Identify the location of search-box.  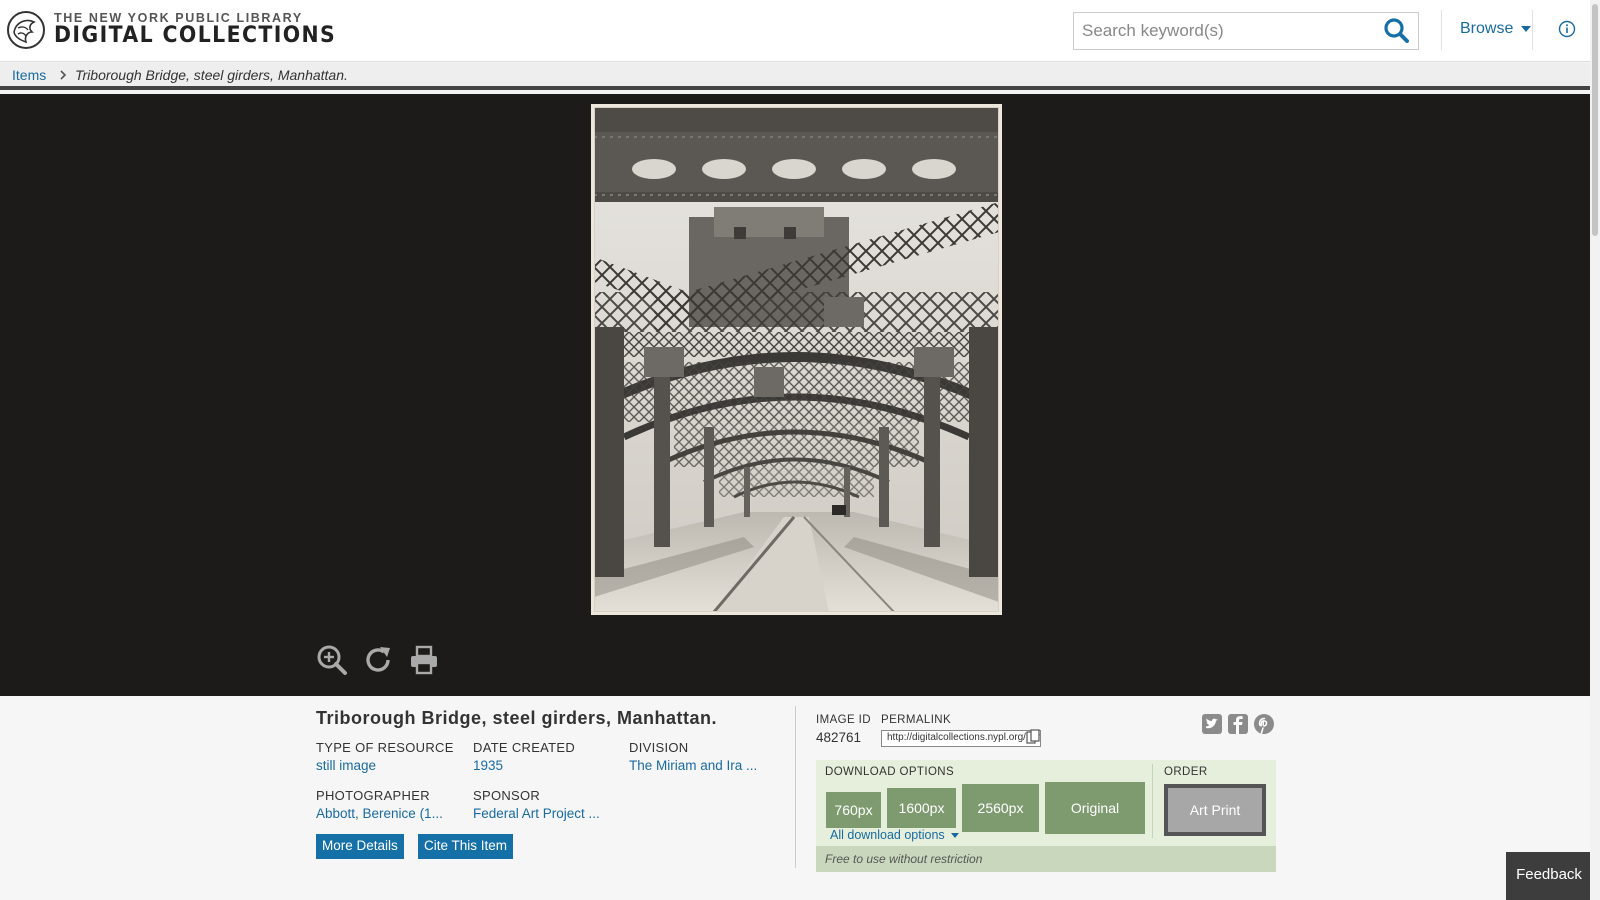
(1246, 31).